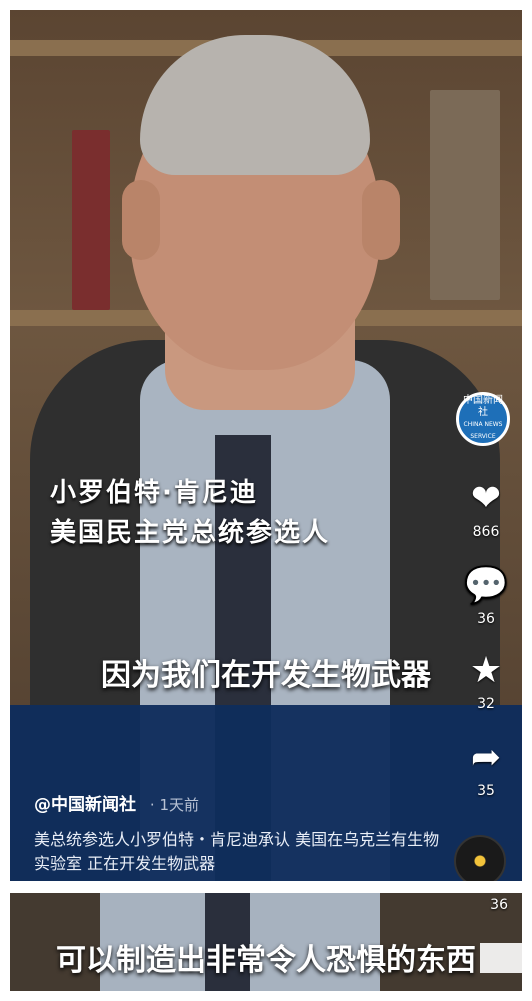 The image size is (532, 1001). I want to click on video-description: 美总统参选人小罗伯特・肯尼迪承认 美国在乌克兰有生物实验室 正在开发生物武器, so click(237, 851).